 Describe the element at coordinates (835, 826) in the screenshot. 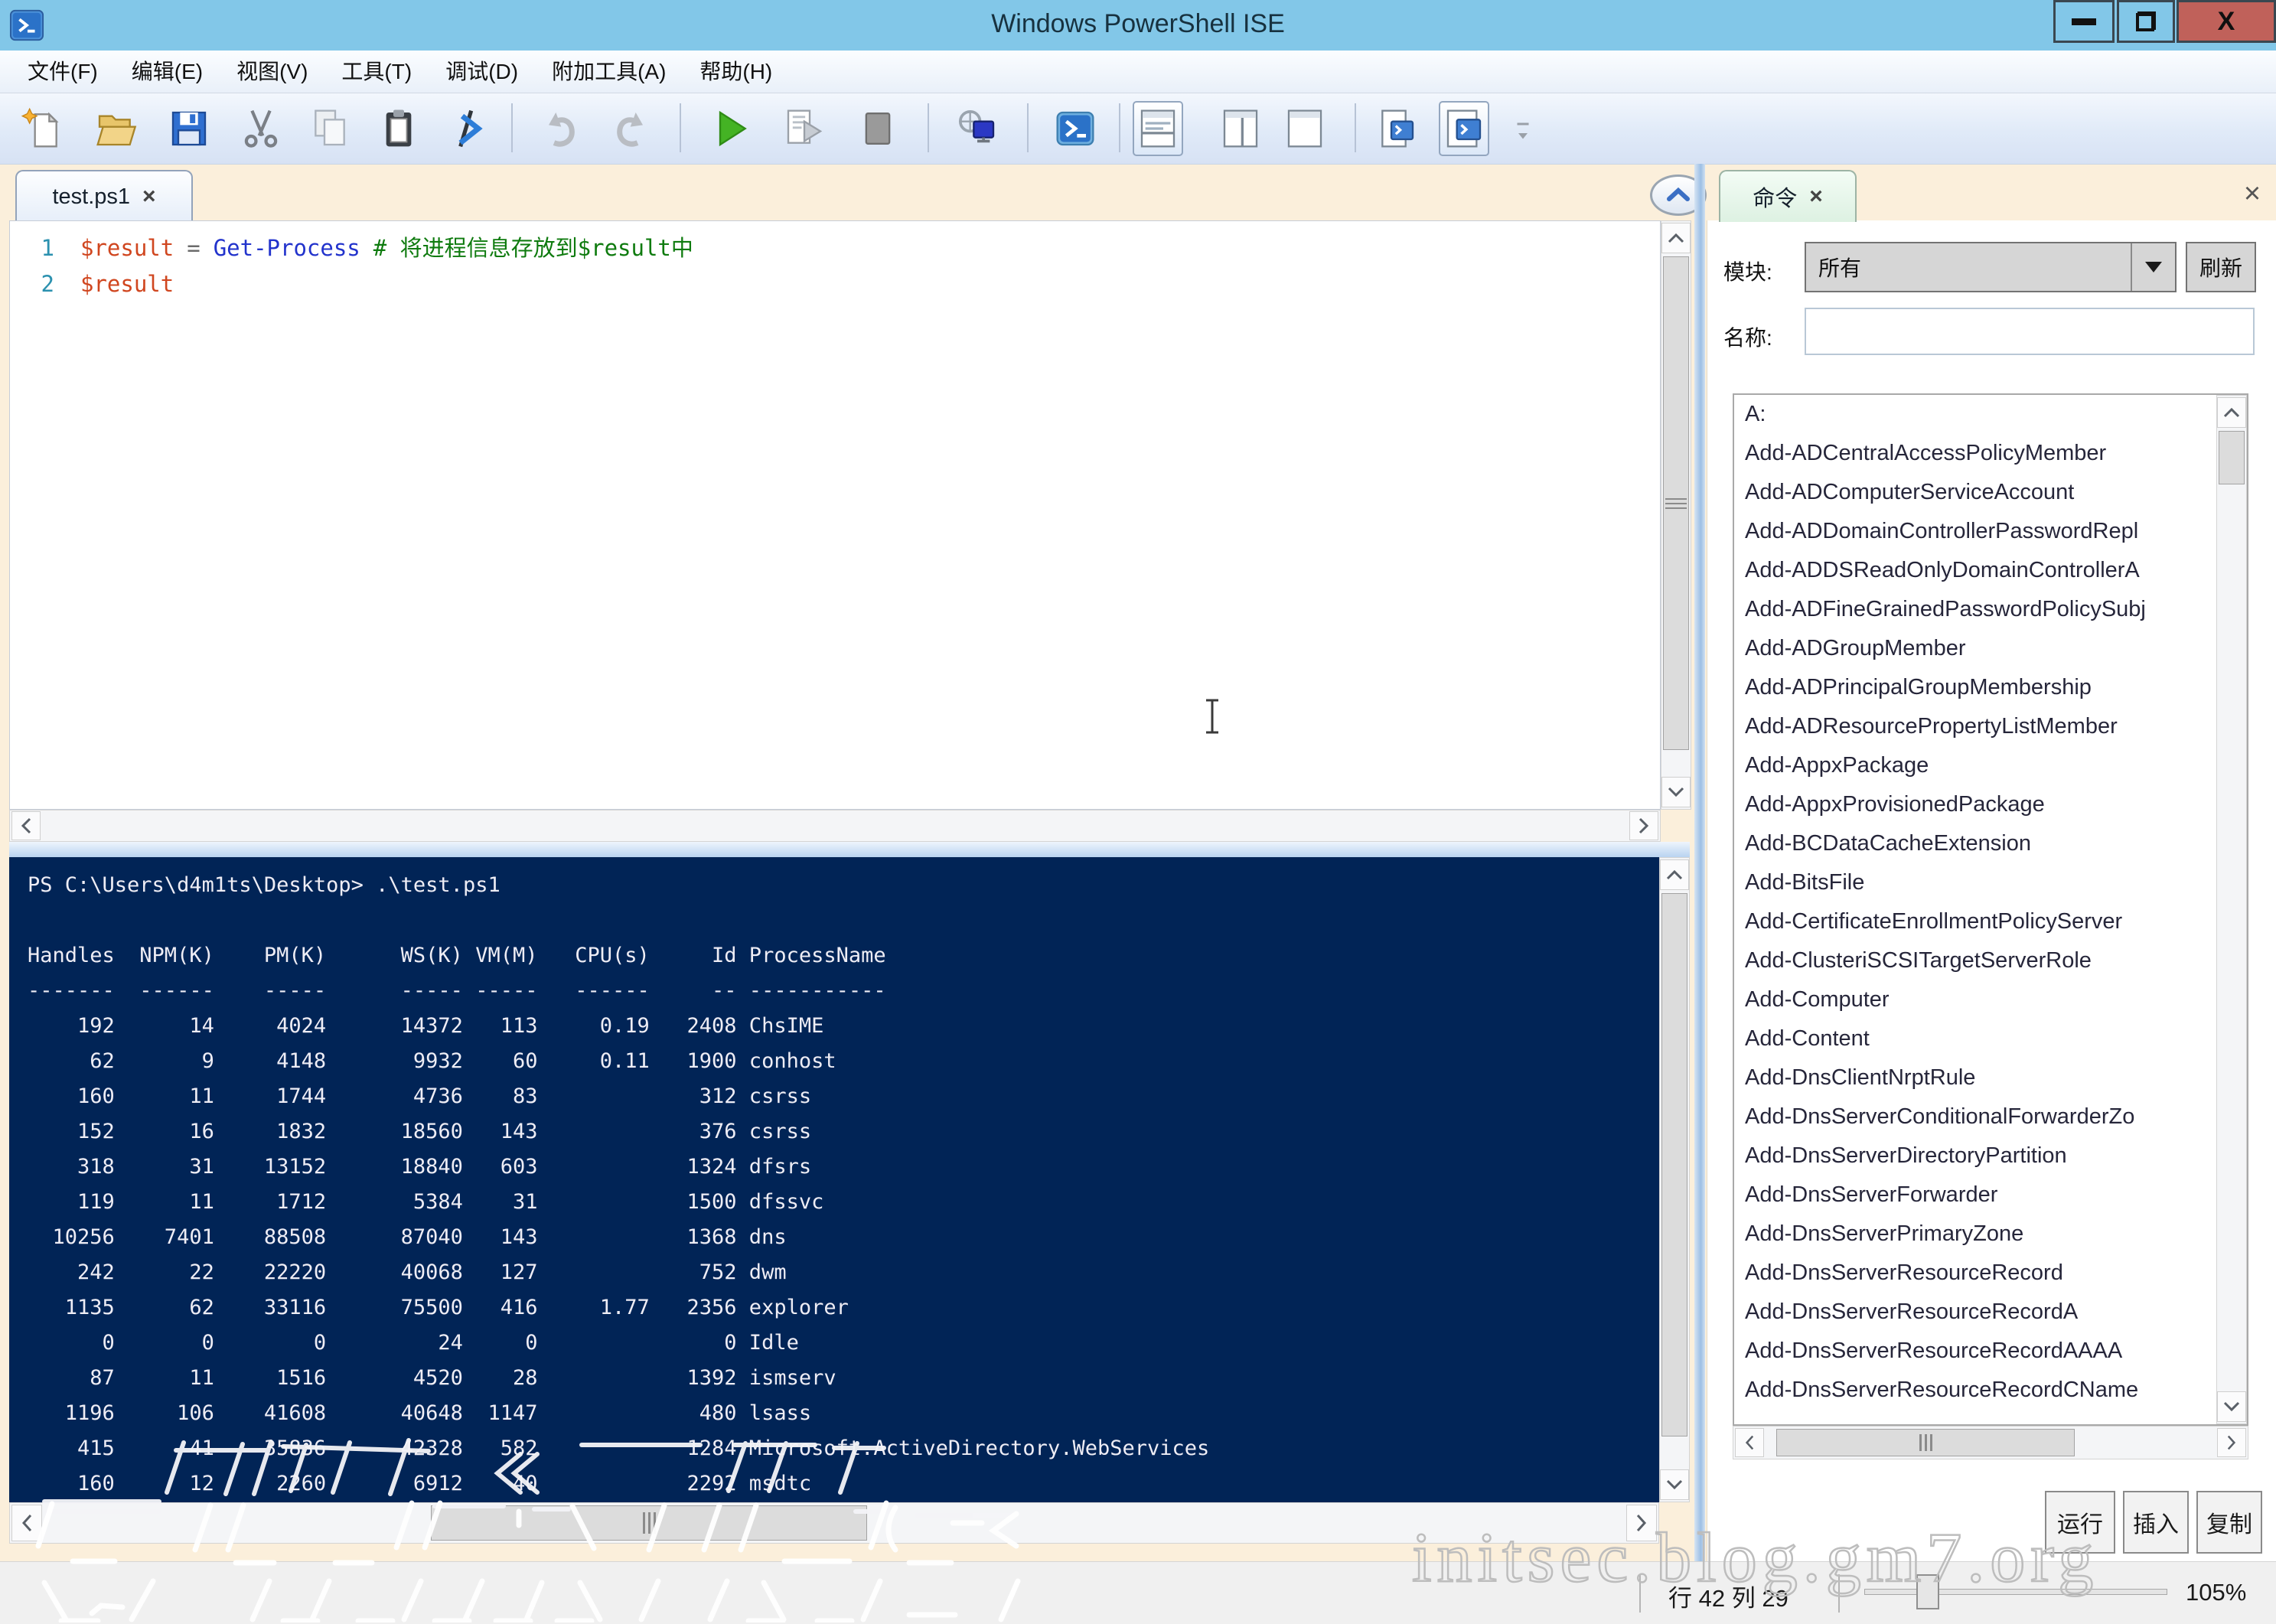

I see `editor-hscrollbar` at that location.